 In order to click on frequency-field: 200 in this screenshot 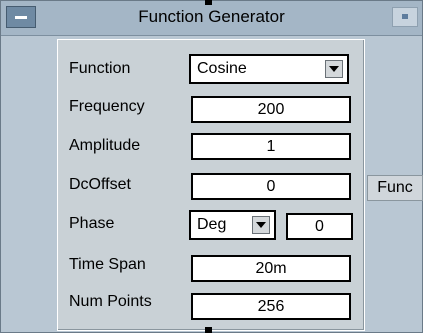, I will do `click(271, 109)`.